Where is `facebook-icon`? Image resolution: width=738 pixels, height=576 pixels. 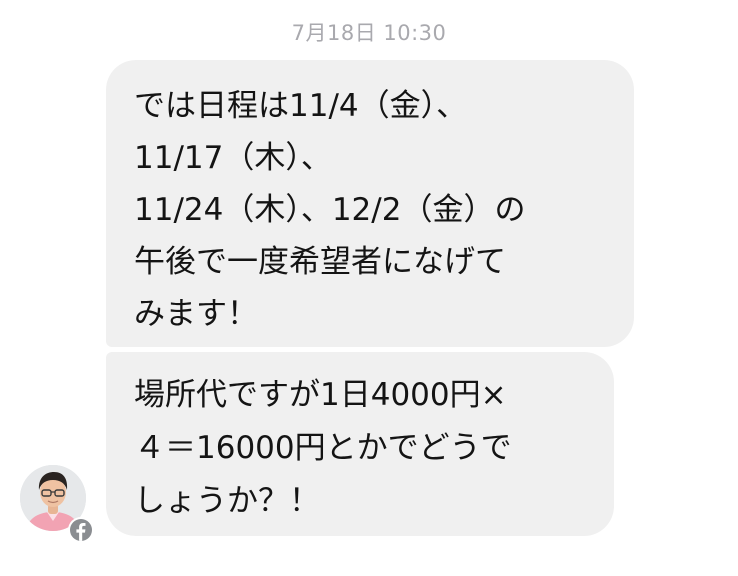 facebook-icon is located at coordinates (81, 532).